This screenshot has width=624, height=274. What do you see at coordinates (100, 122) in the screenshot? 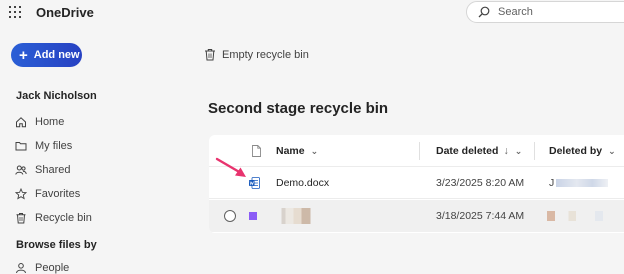
I see `sidebar-item-home: Home` at bounding box center [100, 122].